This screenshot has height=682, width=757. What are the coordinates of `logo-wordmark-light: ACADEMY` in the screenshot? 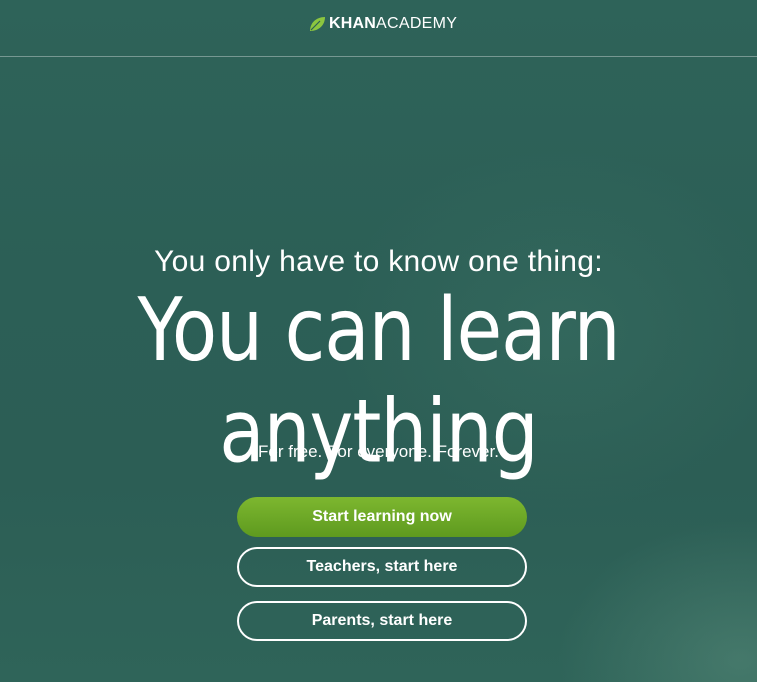 It's located at (417, 23).